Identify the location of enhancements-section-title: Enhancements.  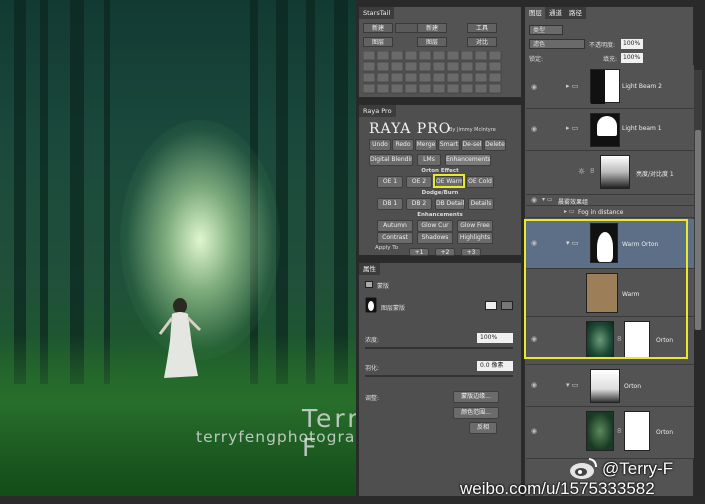
(440, 215).